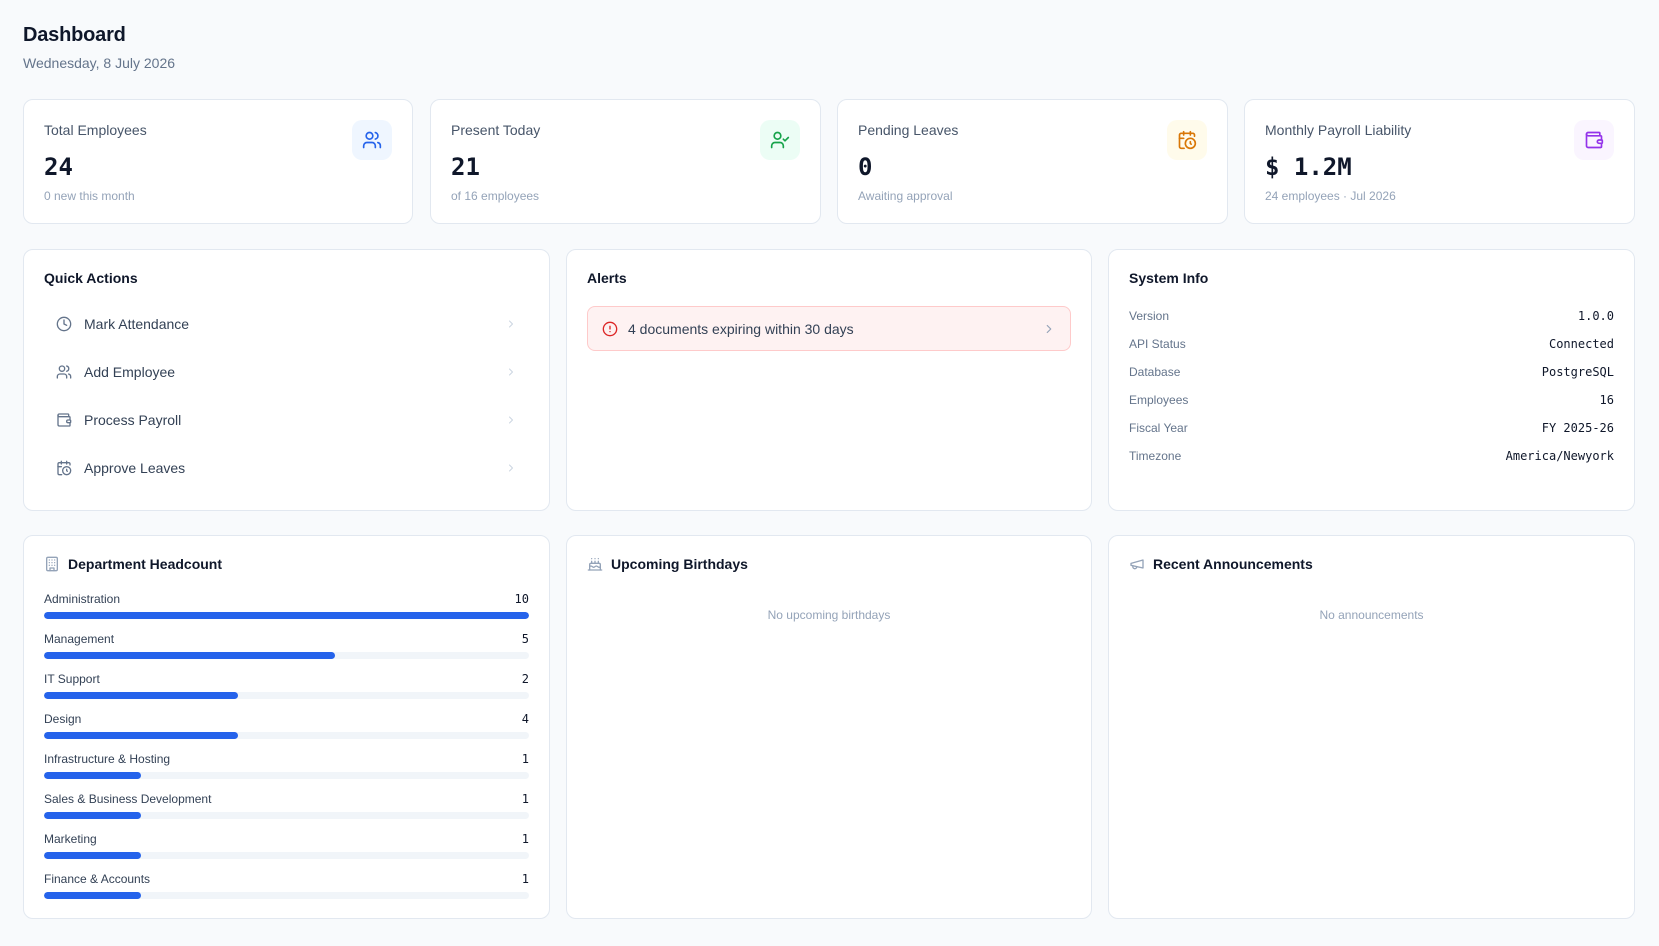  I want to click on department-row: Marketing 1, so click(286, 850).